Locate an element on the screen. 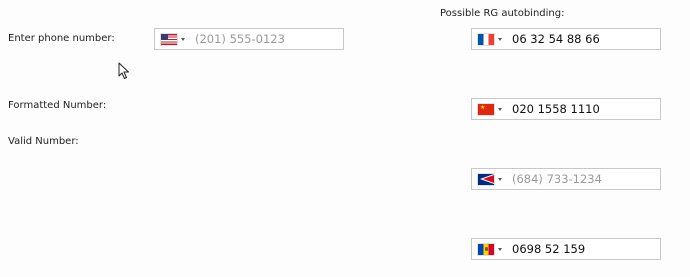 The width and height of the screenshot is (690, 277). country-selector: ★ is located at coordinates (489, 109).